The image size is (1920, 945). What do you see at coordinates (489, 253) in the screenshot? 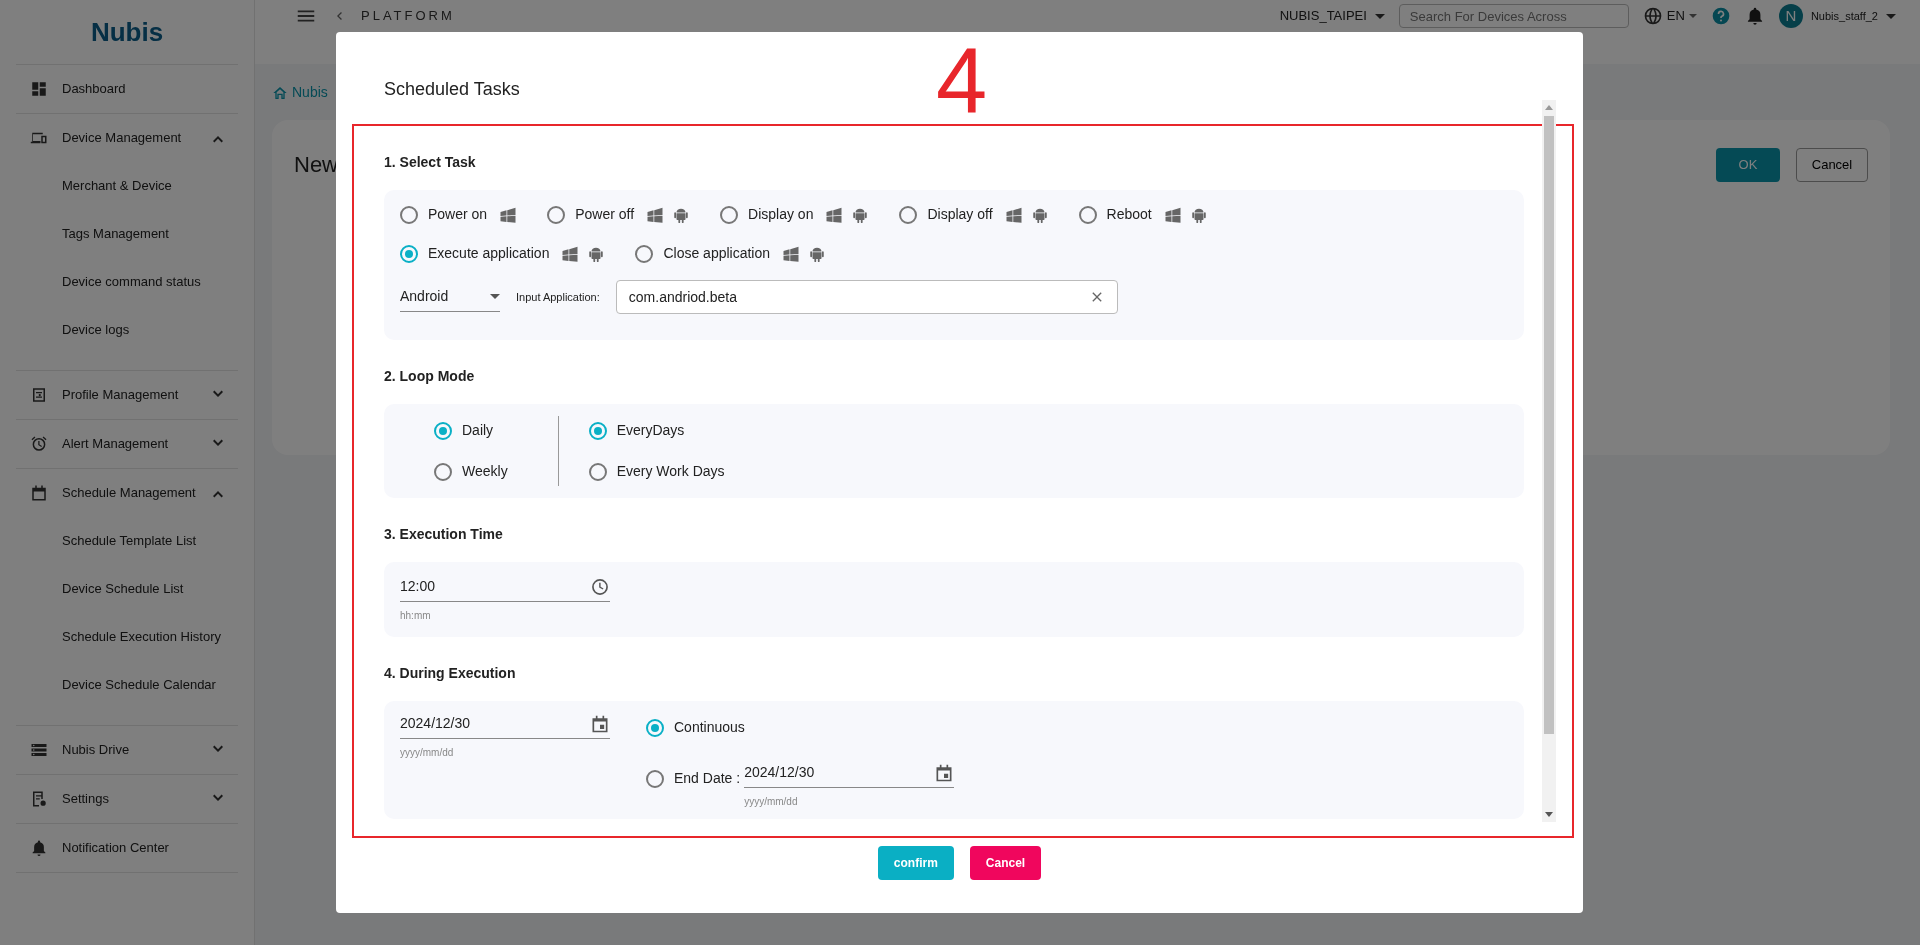
I see `radio-label: Execute application` at bounding box center [489, 253].